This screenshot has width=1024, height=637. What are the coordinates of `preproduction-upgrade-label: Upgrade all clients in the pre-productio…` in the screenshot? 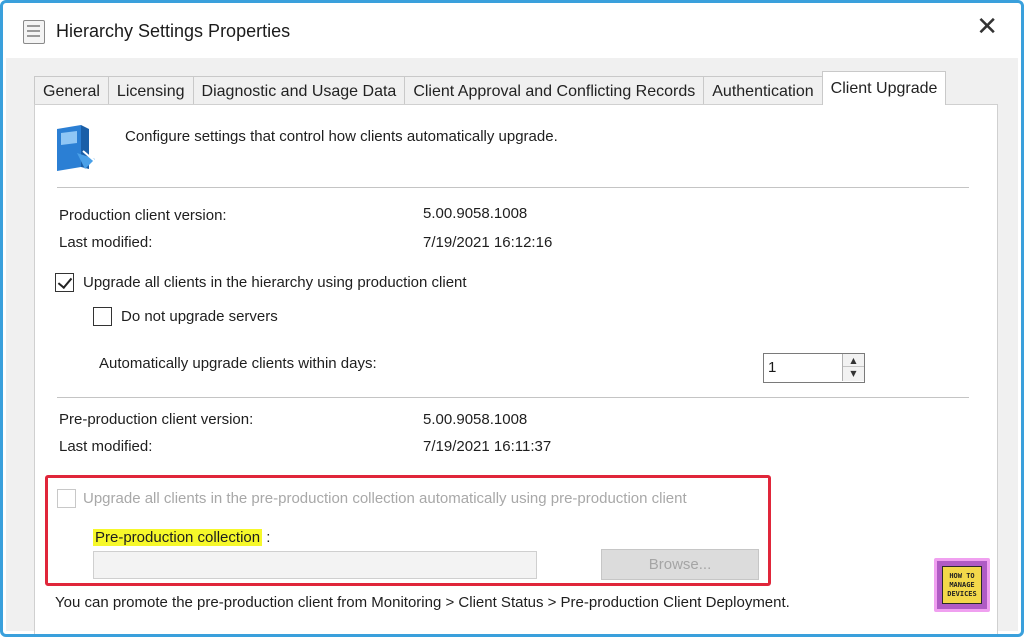 It's located at (385, 498).